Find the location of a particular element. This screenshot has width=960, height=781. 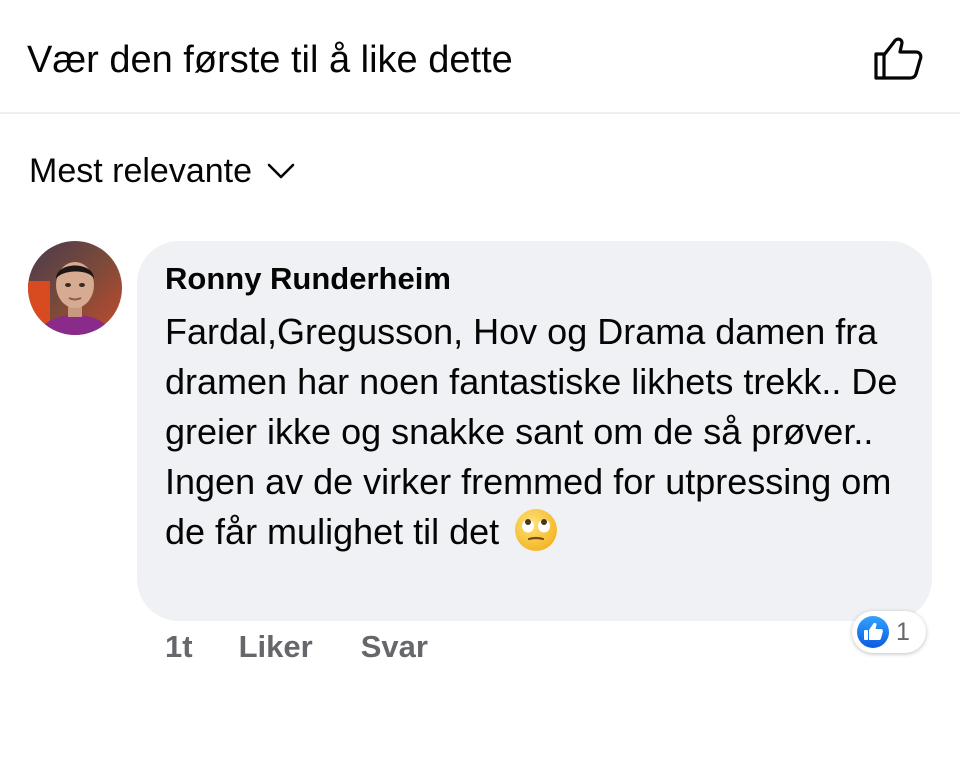

sort-dropdown: Mest relevante is located at coordinates (162, 171).